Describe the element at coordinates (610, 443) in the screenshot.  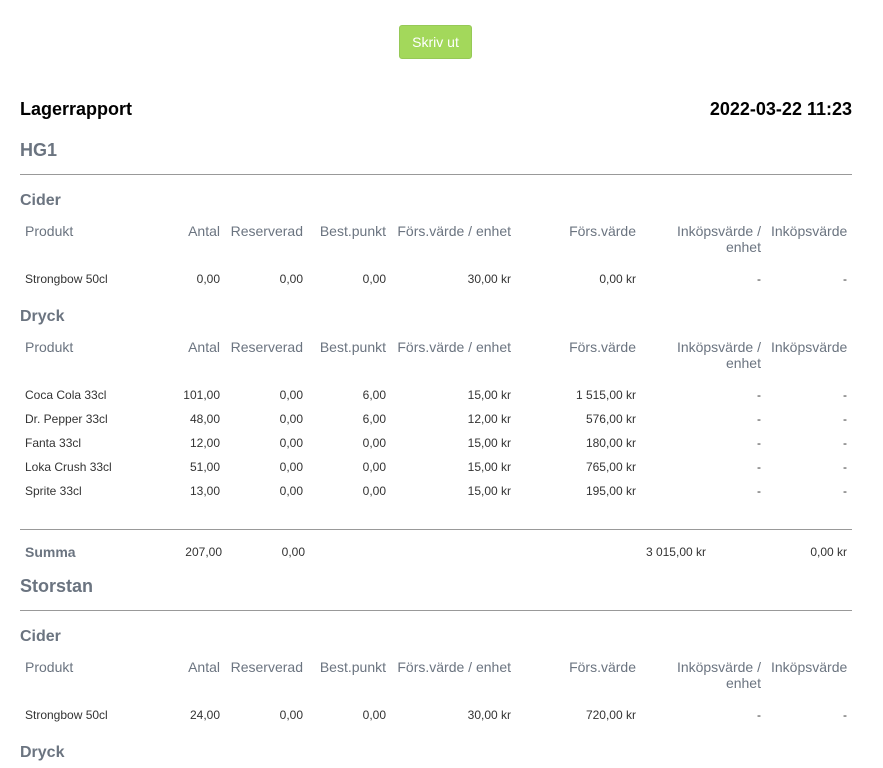
I see `cell-col-fors-varde: 180,00 kr` at that location.